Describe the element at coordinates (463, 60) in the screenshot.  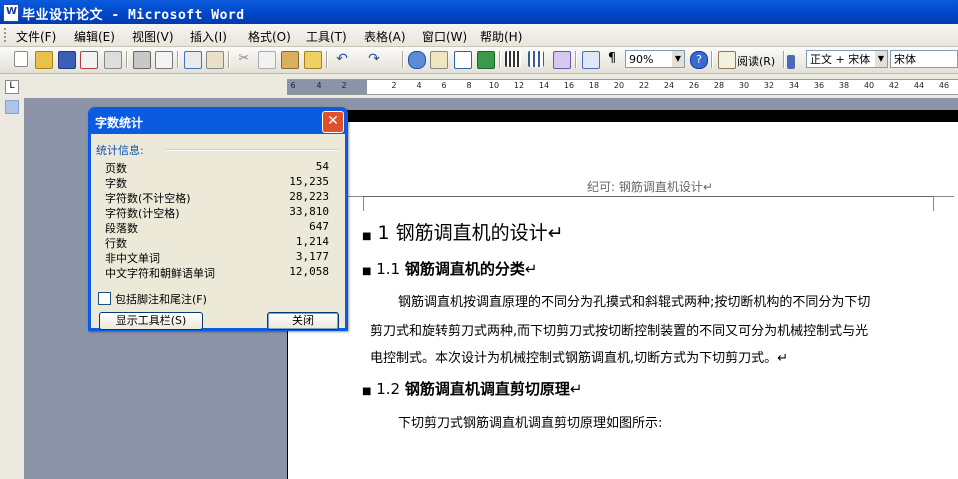
I see `insert-table-icon` at that location.